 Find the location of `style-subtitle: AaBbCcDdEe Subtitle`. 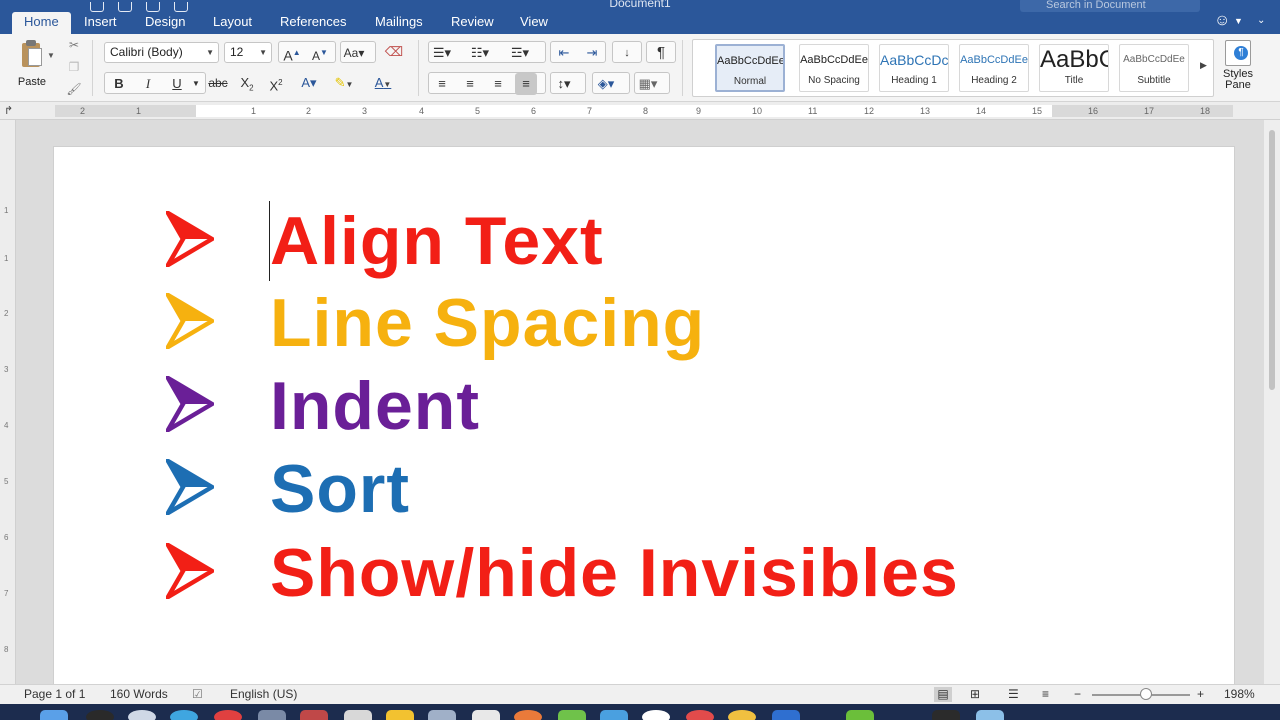

style-subtitle: AaBbCcDdEe Subtitle is located at coordinates (1154, 68).